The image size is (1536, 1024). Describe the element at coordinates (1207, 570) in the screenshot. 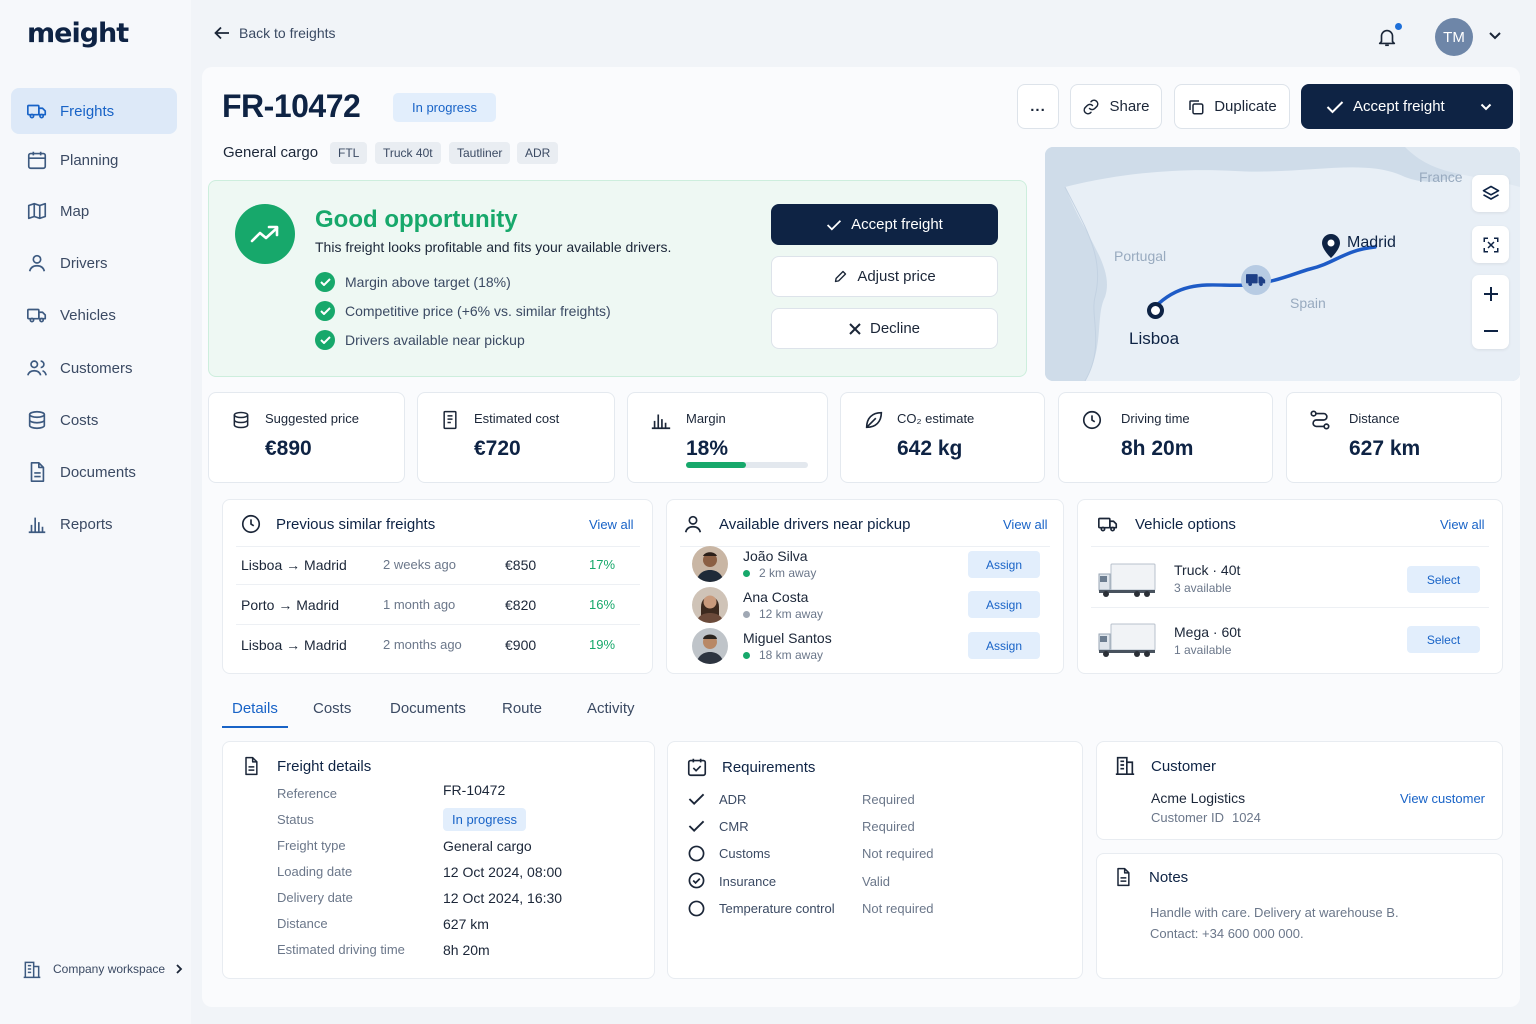

I see `vehicle-name: Truck · 40t` at that location.